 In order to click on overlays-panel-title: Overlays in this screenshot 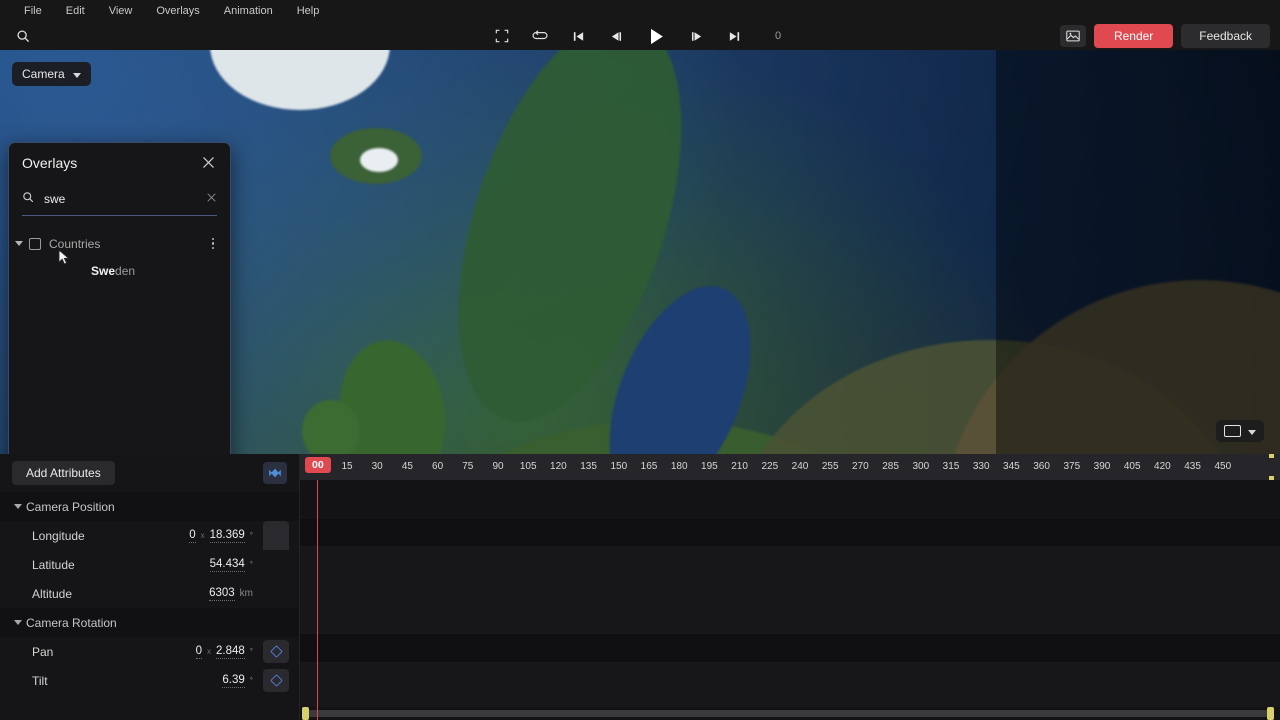, I will do `click(50, 162)`.